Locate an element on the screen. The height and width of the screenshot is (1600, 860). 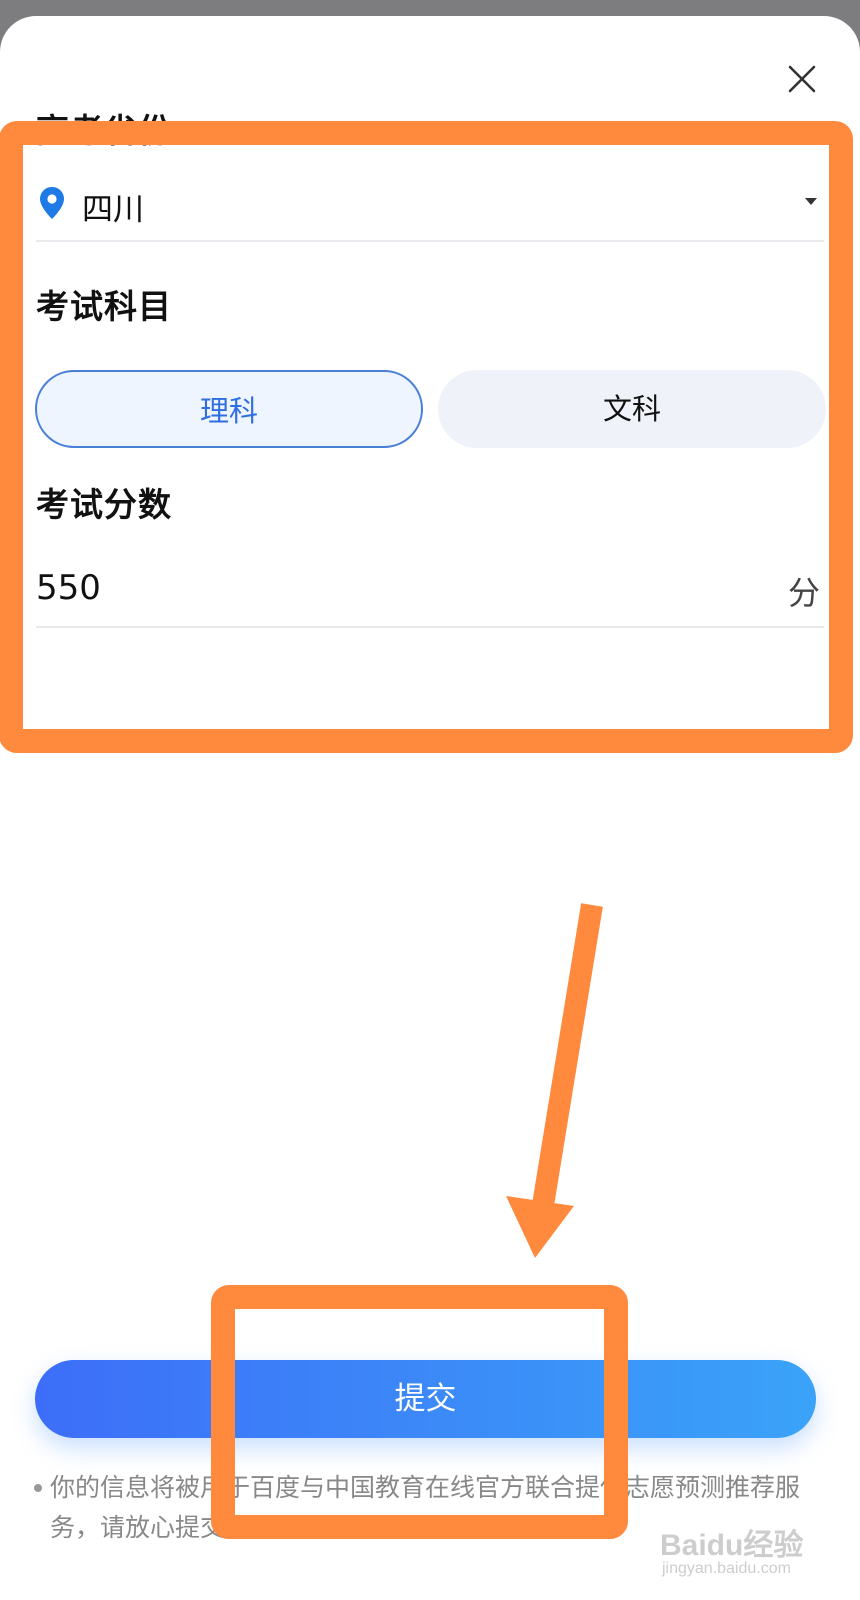
watermark-site: jingyan.baidu.com is located at coordinates (726, 1568).